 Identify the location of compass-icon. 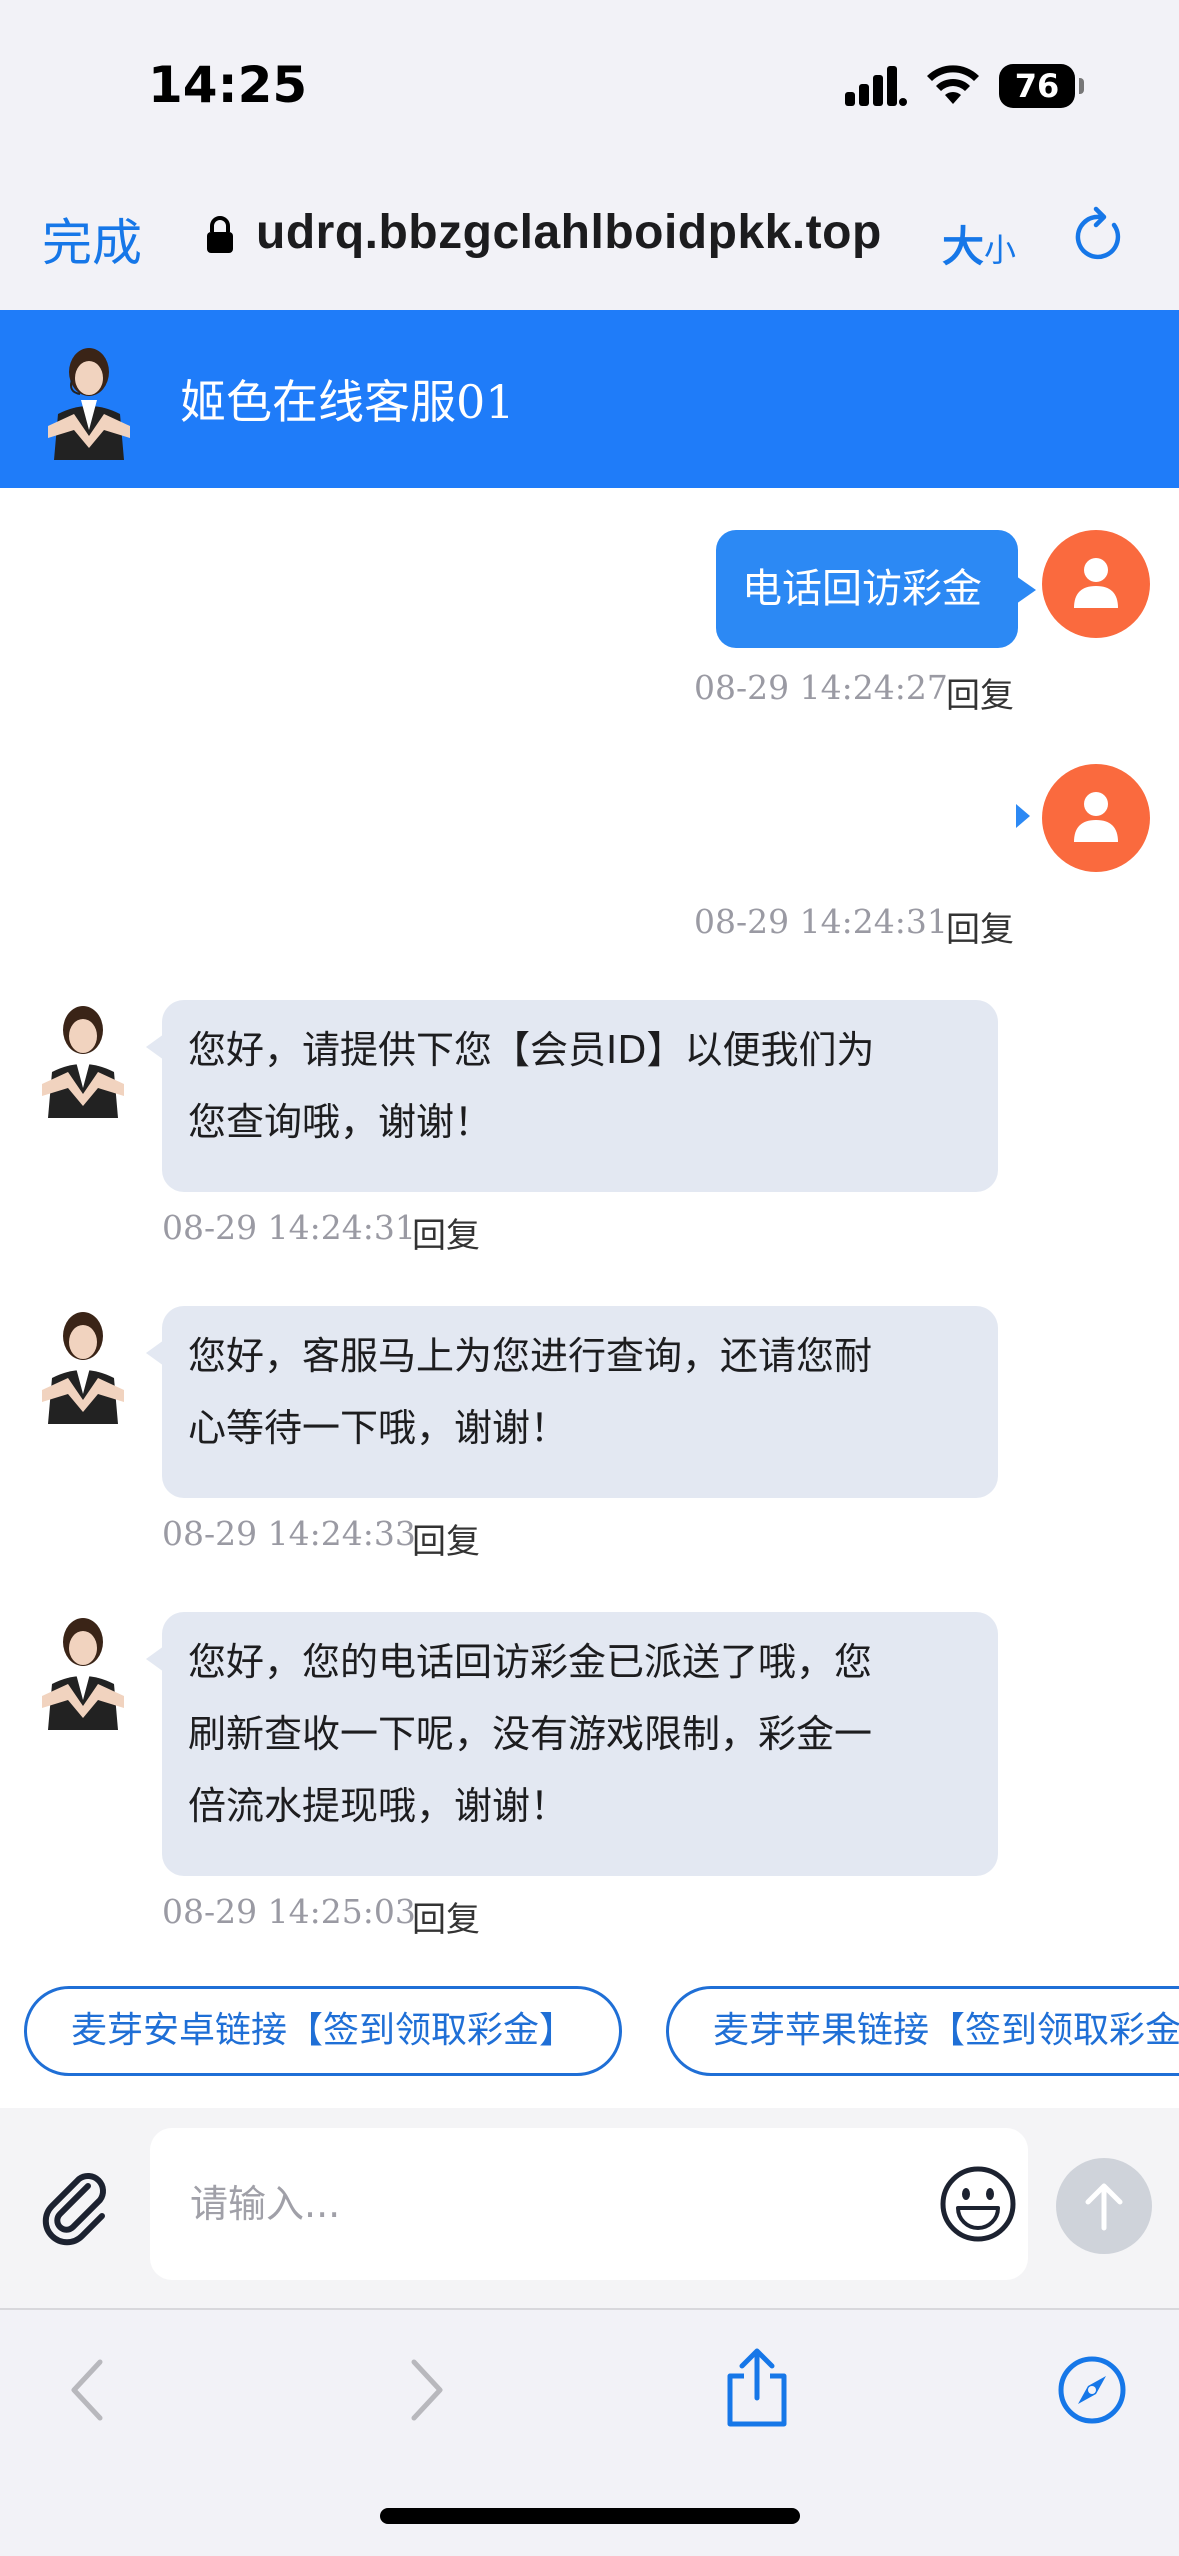
(1092, 2390).